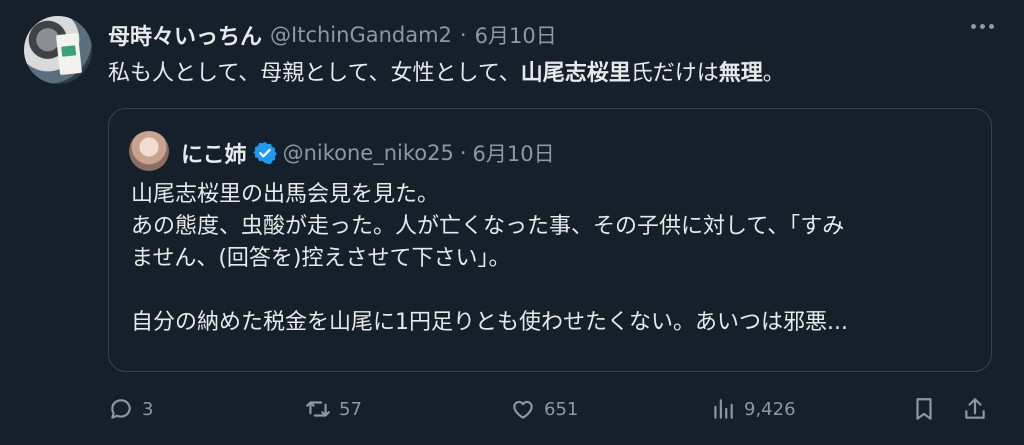  What do you see at coordinates (321, 258) in the screenshot?
I see `quoted-text-line: ません、(回答を)控えさせて下さい」。` at bounding box center [321, 258].